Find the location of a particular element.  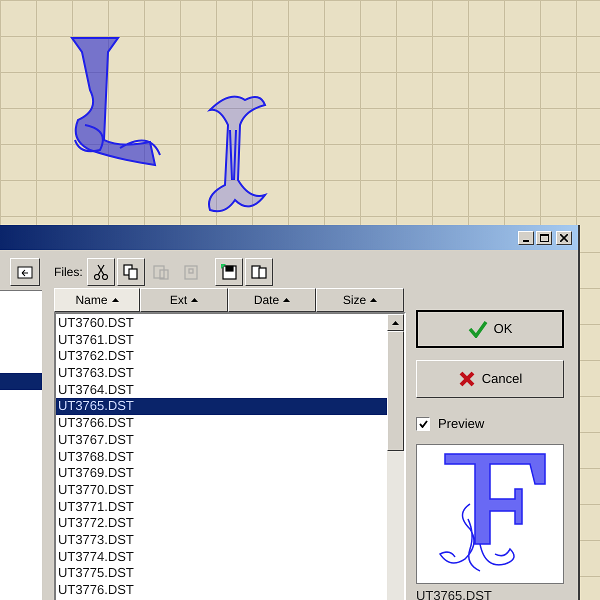

file-item: UT3760.DST is located at coordinates (221, 323).